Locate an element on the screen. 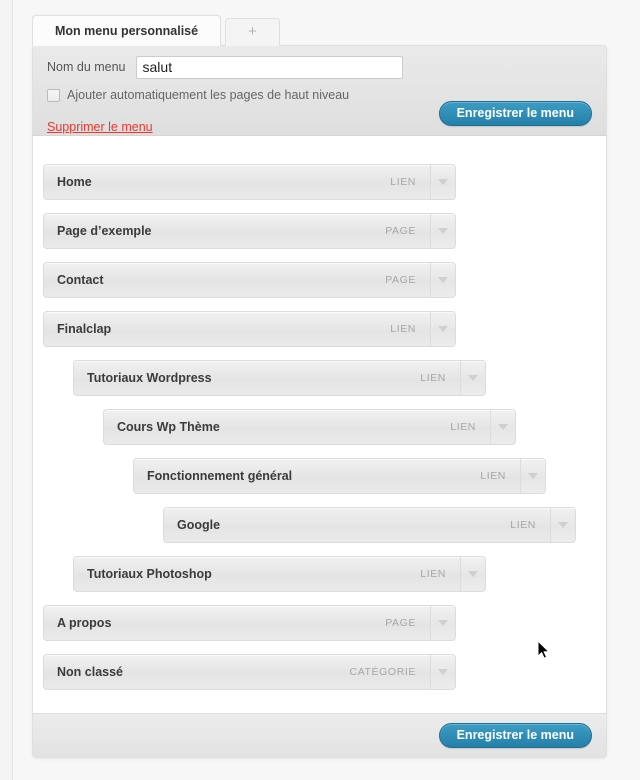  menu-item-title: Contact is located at coordinates (80, 280).